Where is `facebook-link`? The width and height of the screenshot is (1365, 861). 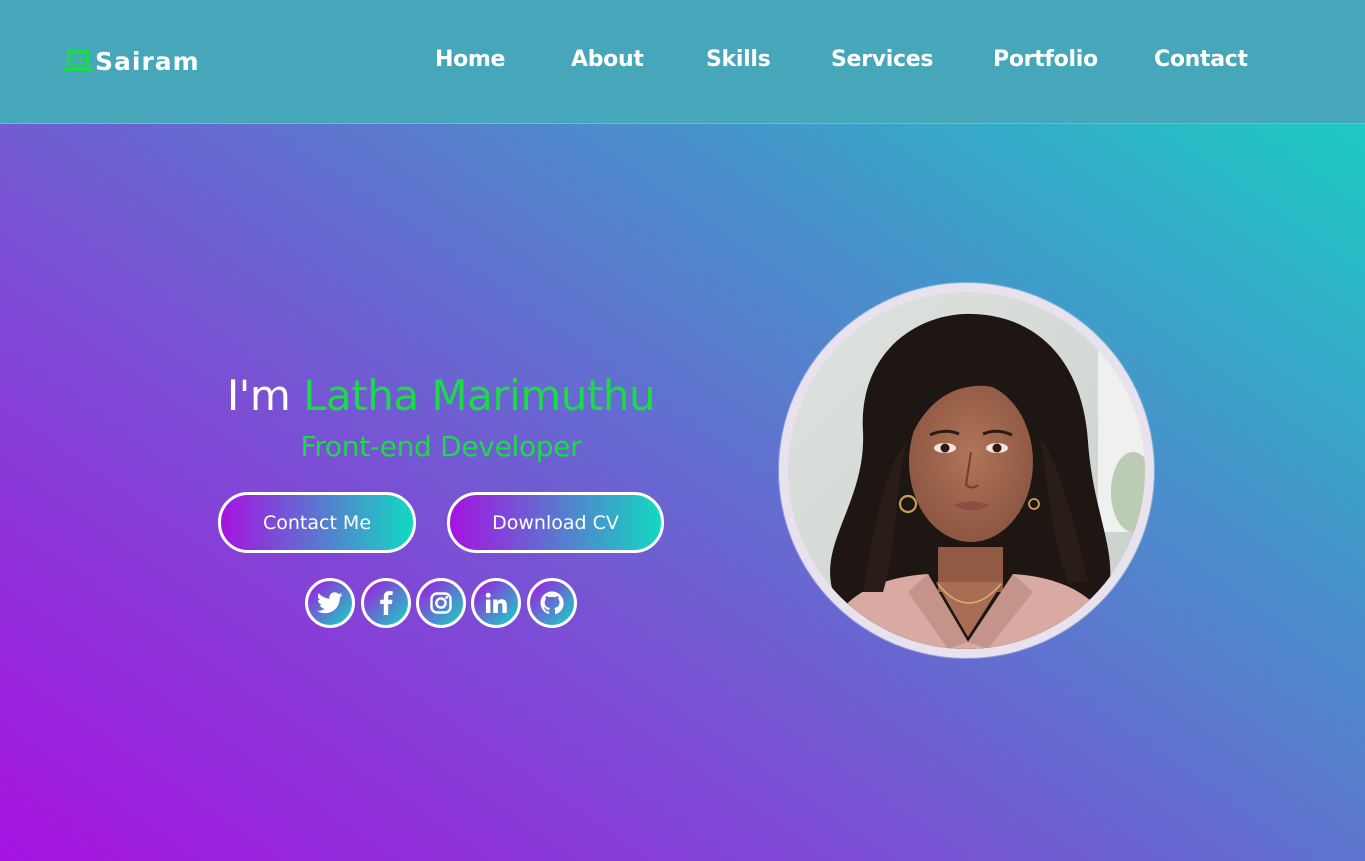
facebook-link is located at coordinates (386, 603).